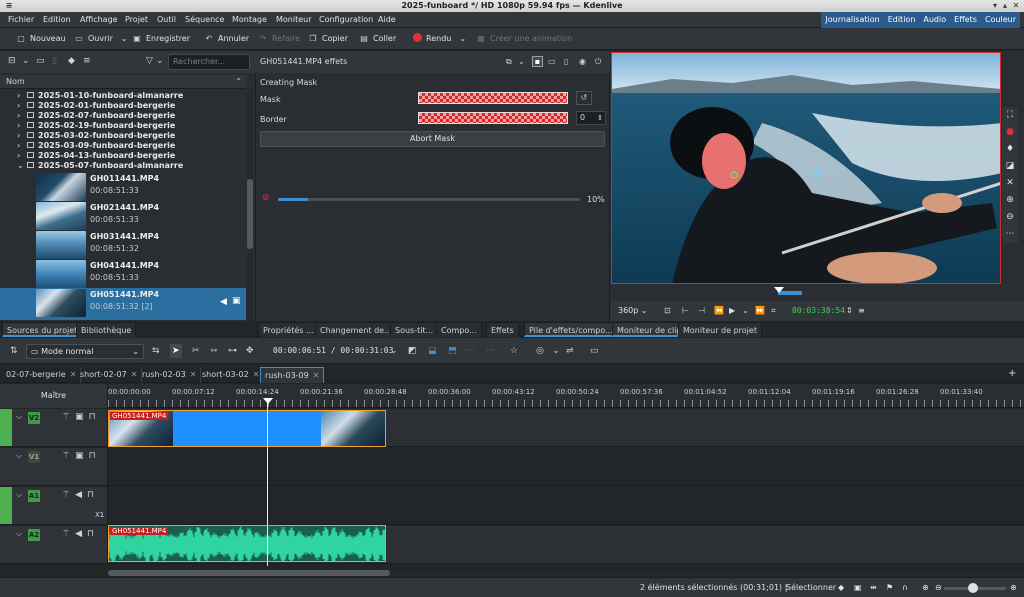  I want to click on forward-icon: ⏩, so click(760, 311).